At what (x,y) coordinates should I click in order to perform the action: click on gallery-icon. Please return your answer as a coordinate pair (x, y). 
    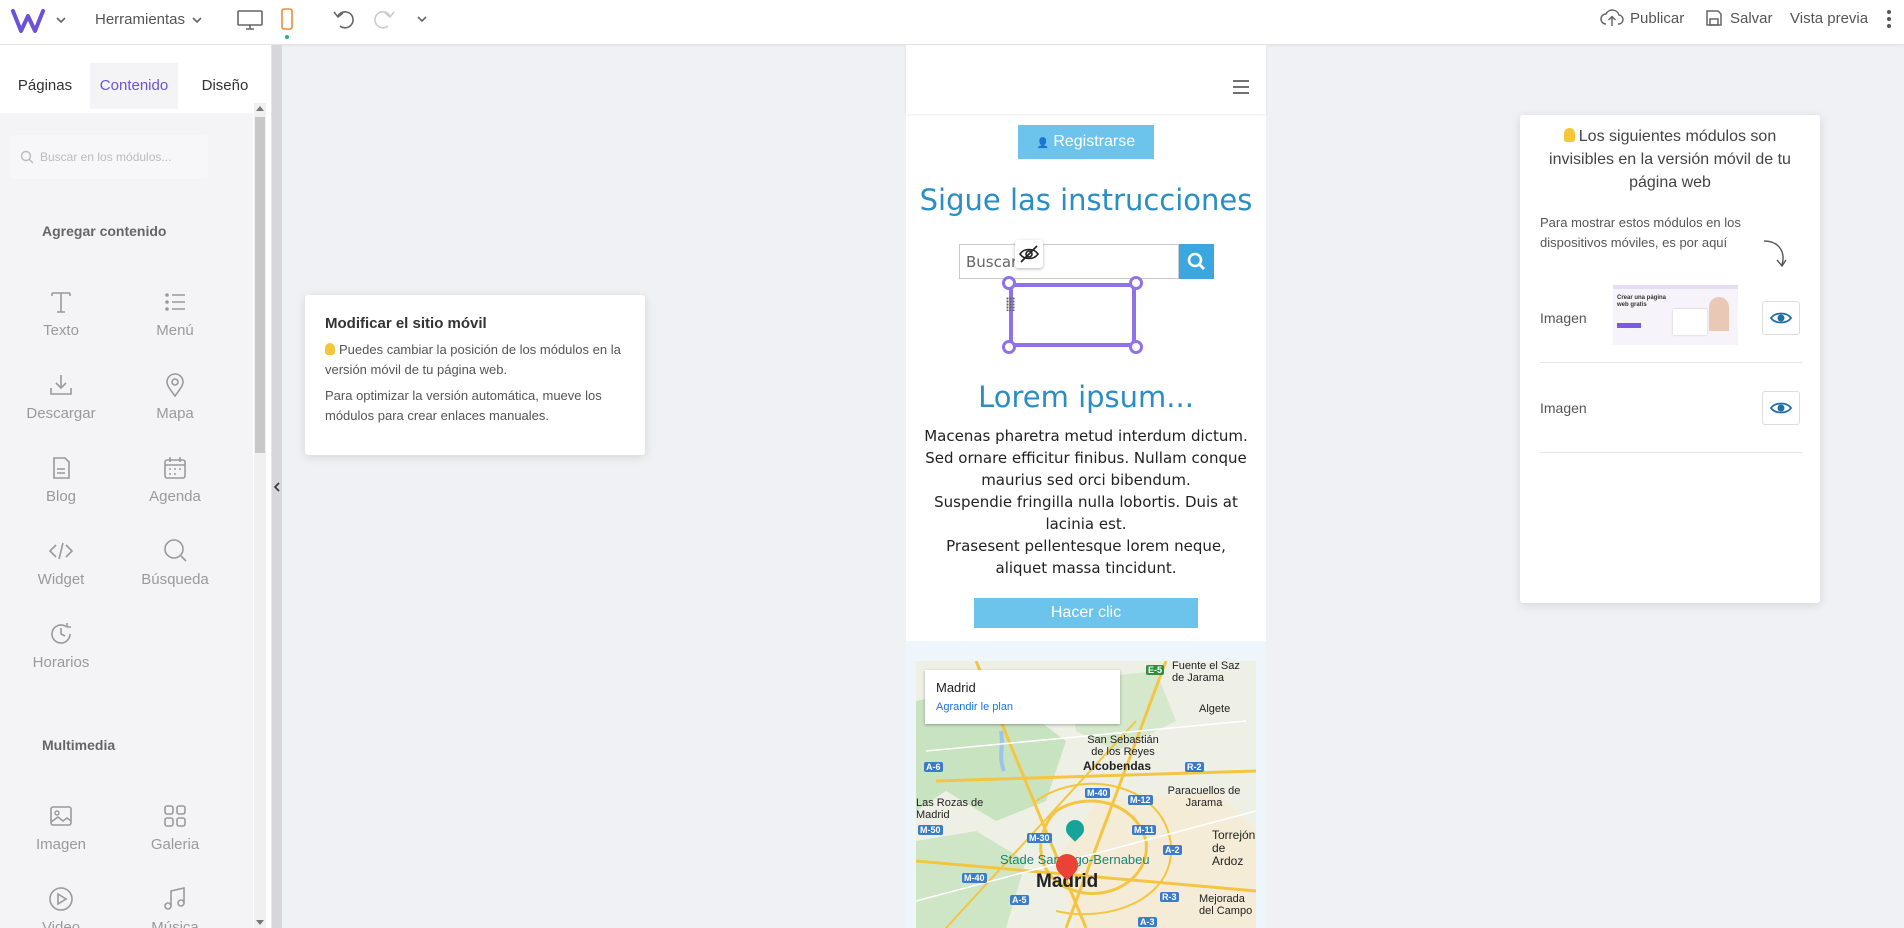
    Looking at the image, I should click on (175, 816).